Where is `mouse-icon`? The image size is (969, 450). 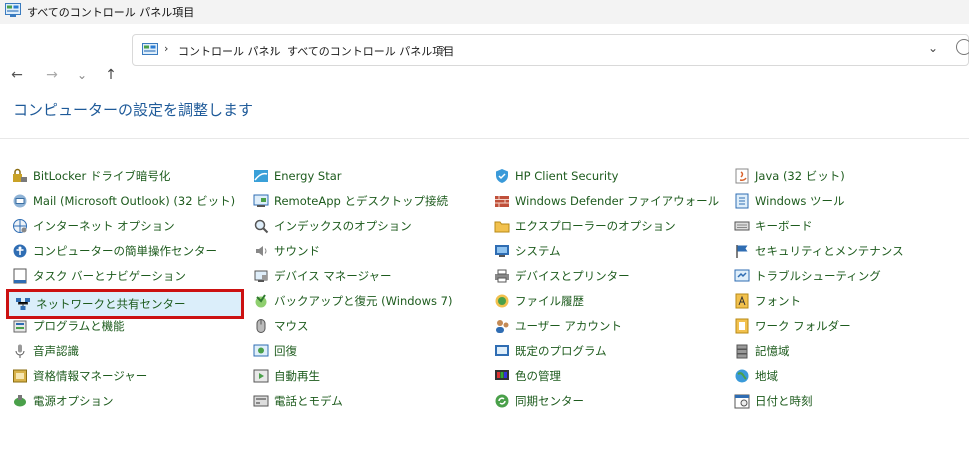
mouse-icon is located at coordinates (261, 326).